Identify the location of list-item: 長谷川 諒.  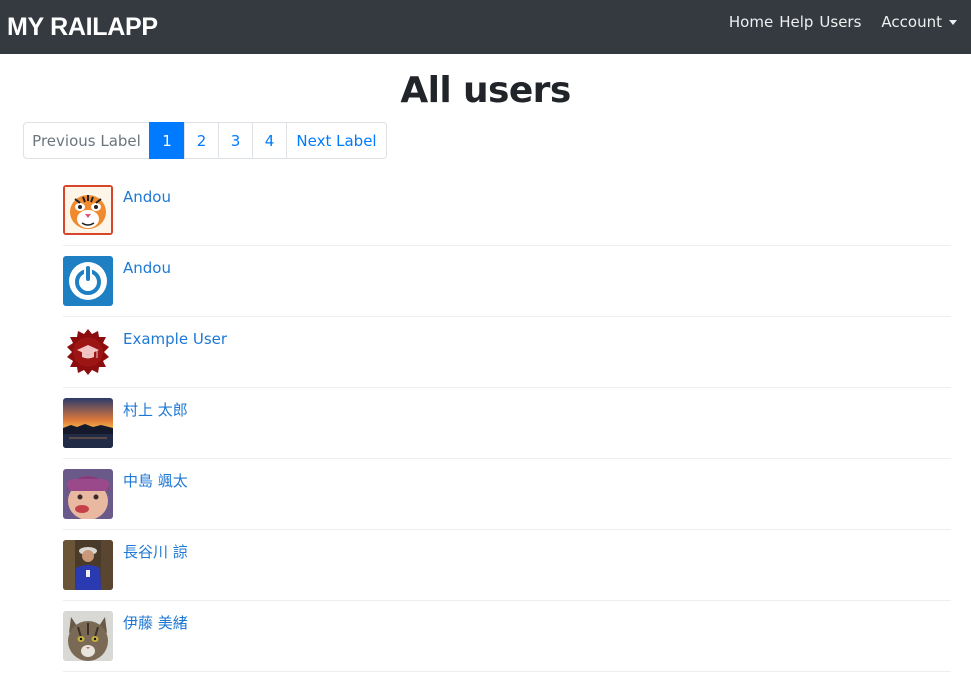
(507, 565).